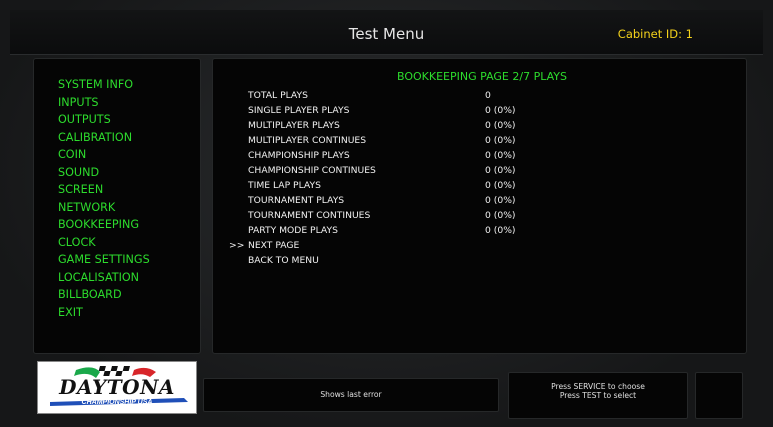 Image resolution: width=773 pixels, height=427 pixels. I want to click on stat-label: PARTY MODE PLAYS, so click(293, 230).